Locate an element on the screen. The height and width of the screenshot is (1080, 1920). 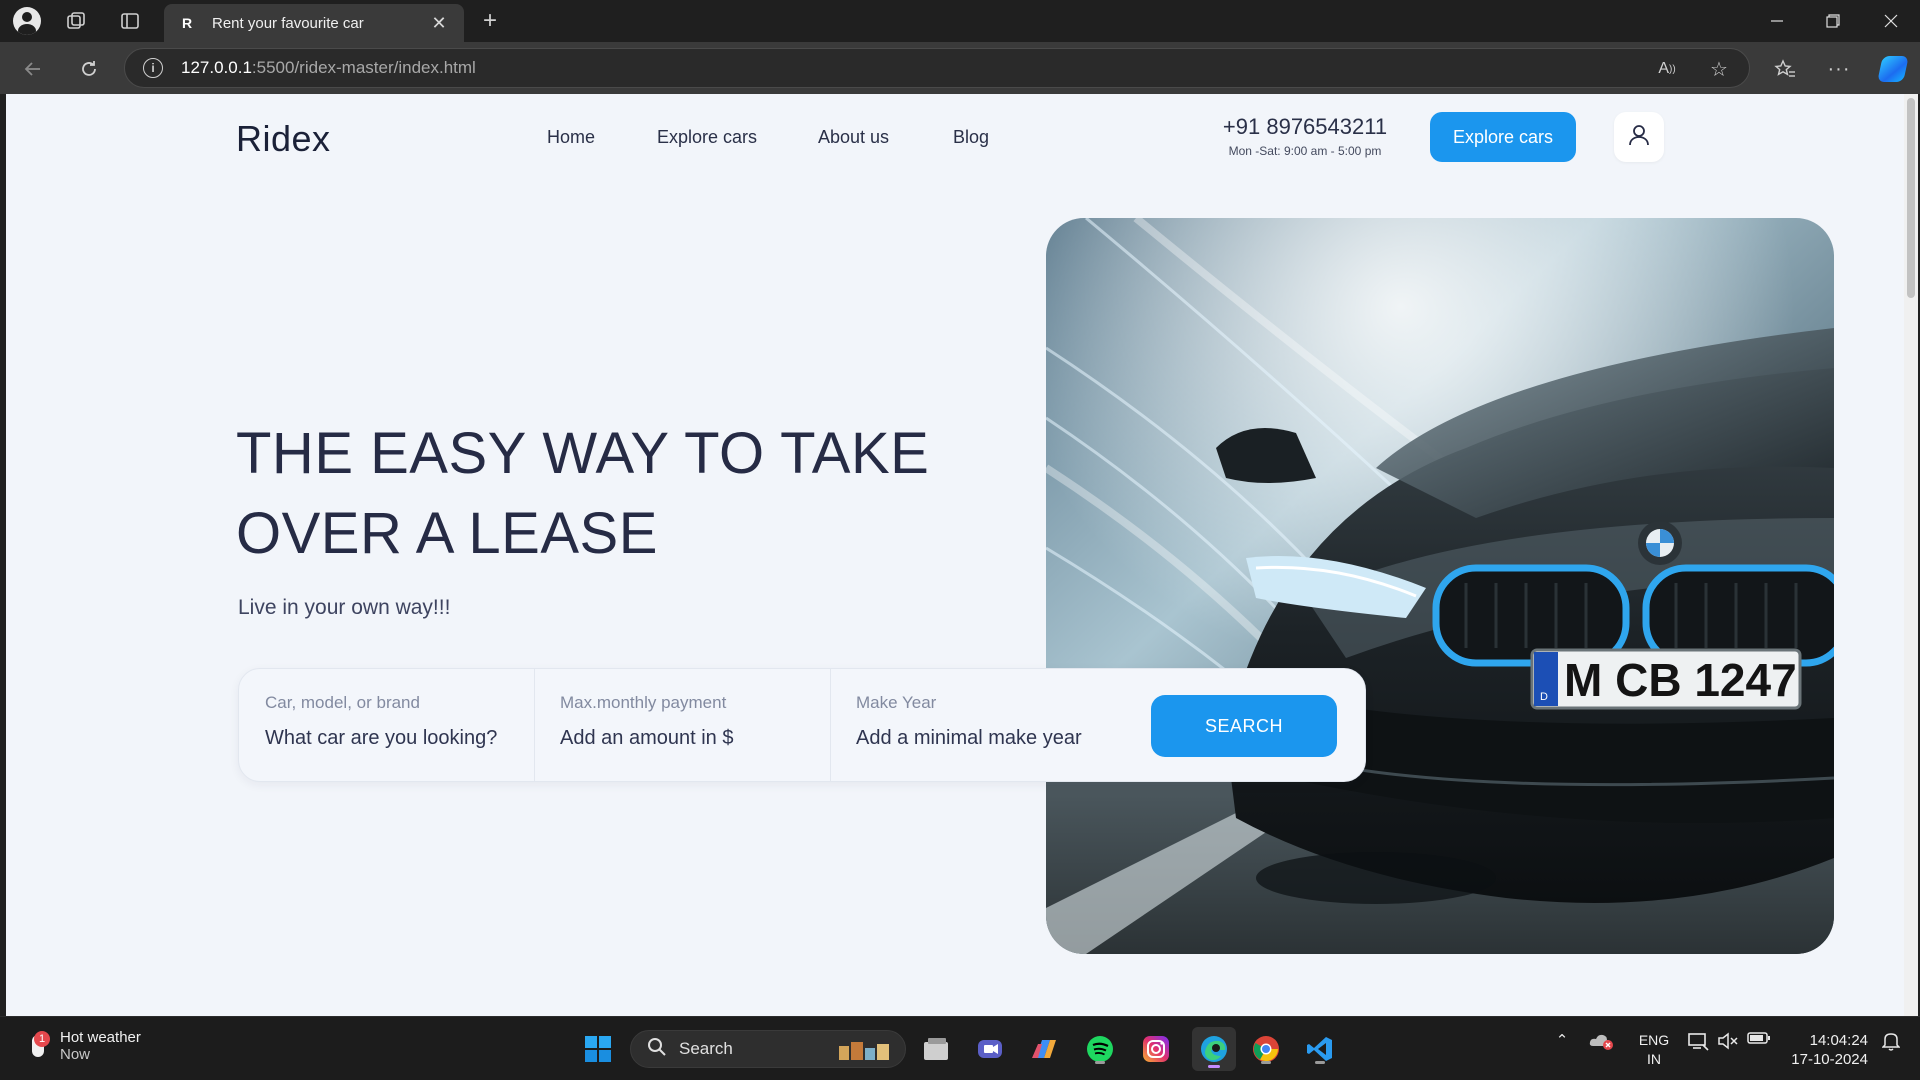
back-arrow-icon is located at coordinates (33, 69).